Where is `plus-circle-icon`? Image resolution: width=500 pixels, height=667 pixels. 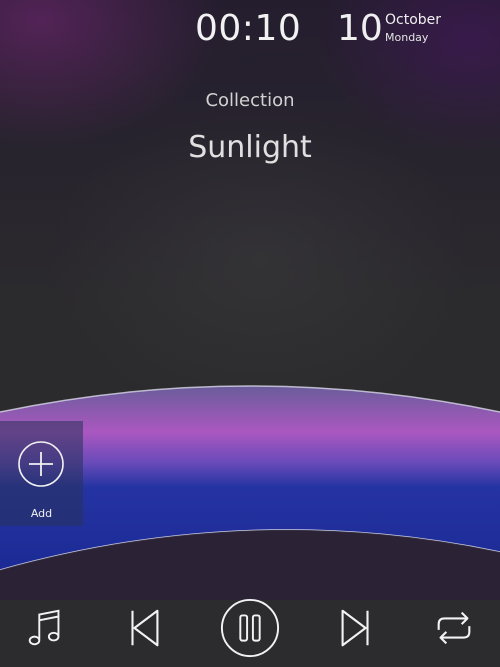 plus-circle-icon is located at coordinates (41, 464).